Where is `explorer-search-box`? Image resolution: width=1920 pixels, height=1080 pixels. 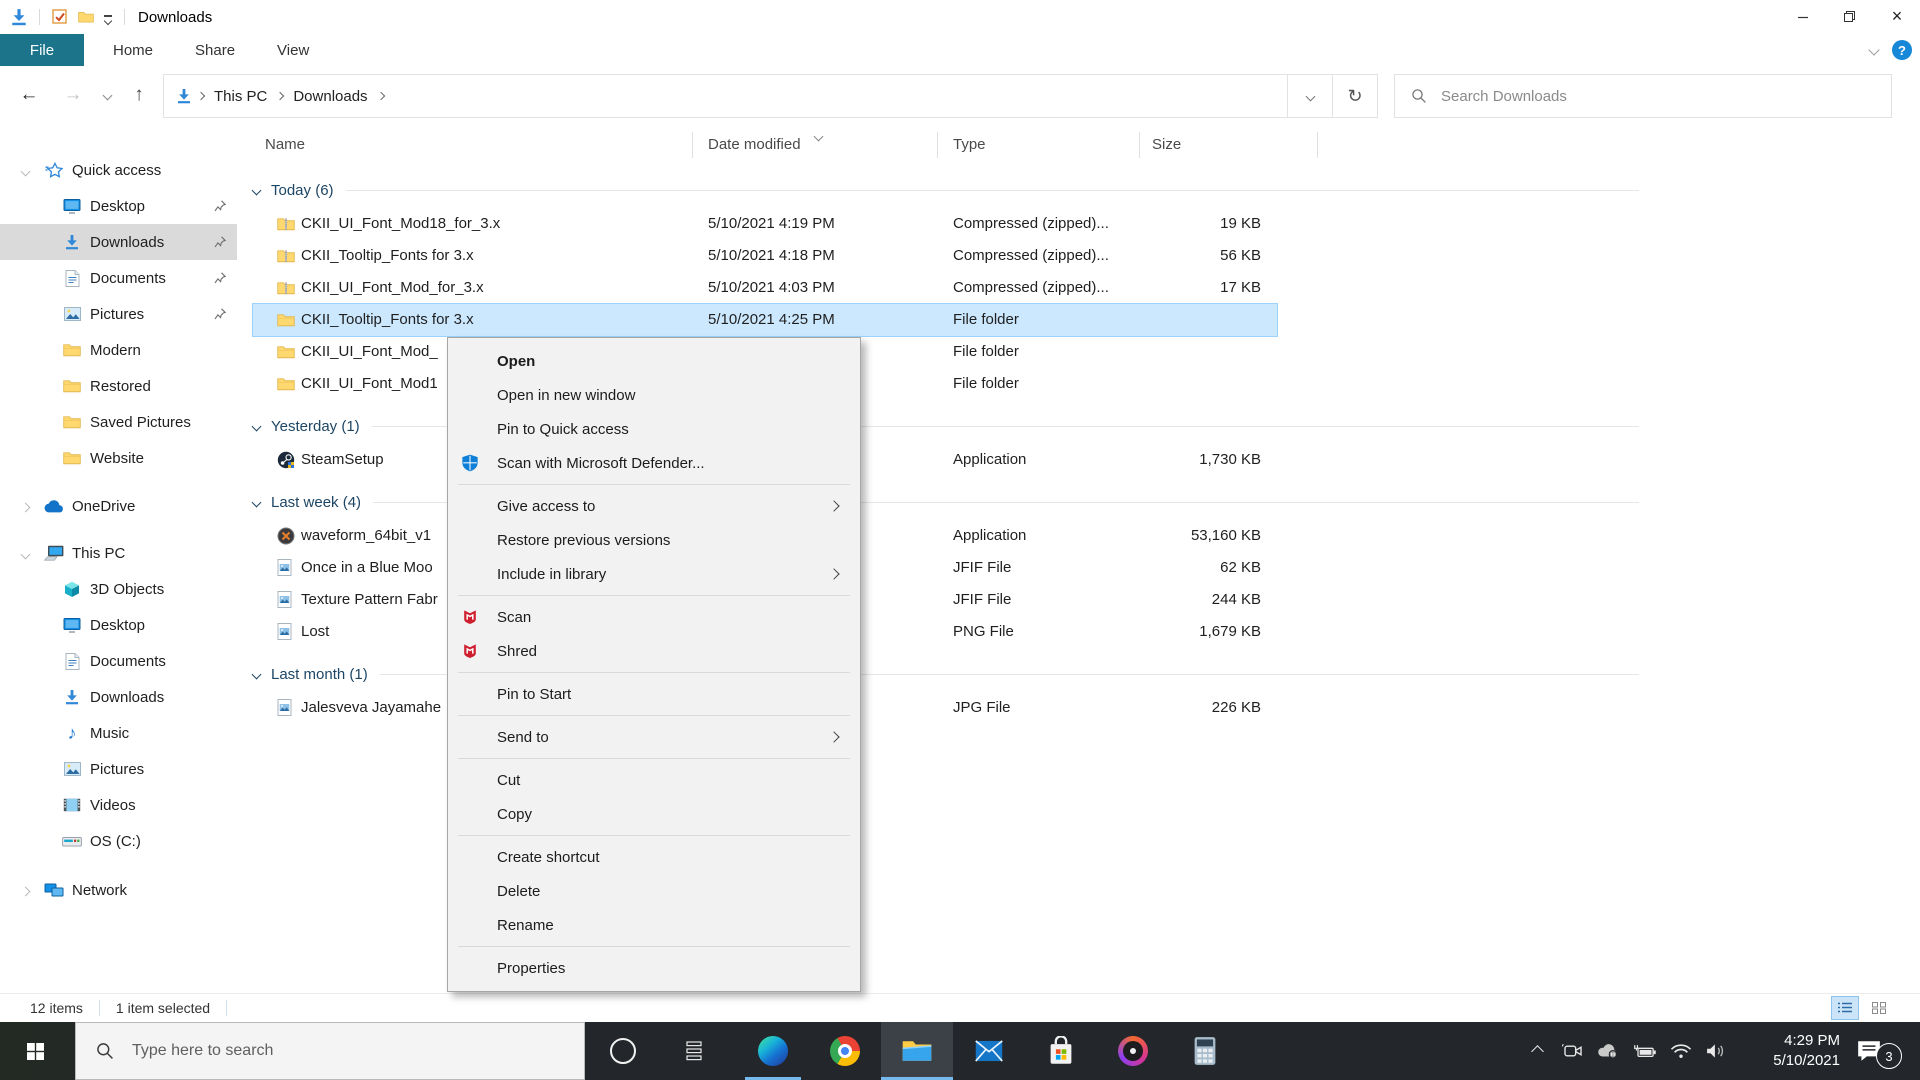 explorer-search-box is located at coordinates (1643, 96).